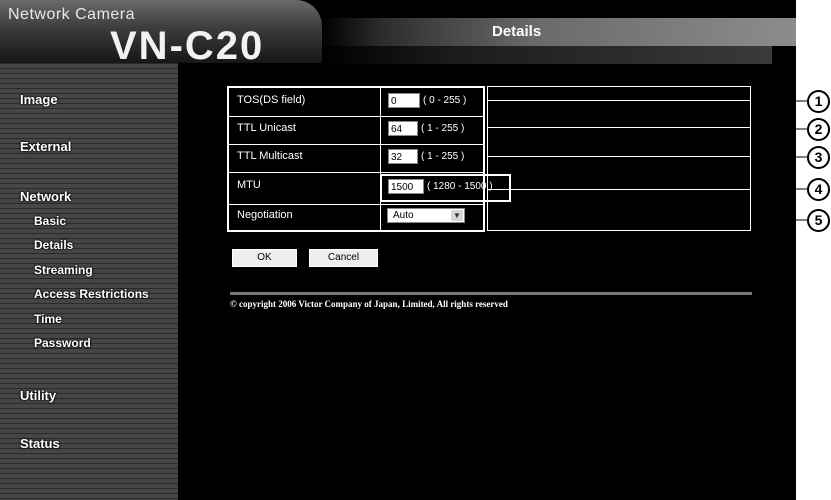 This screenshot has width=831, height=500. Describe the element at coordinates (818, 101) in the screenshot. I see `callout-marker: 1` at that location.